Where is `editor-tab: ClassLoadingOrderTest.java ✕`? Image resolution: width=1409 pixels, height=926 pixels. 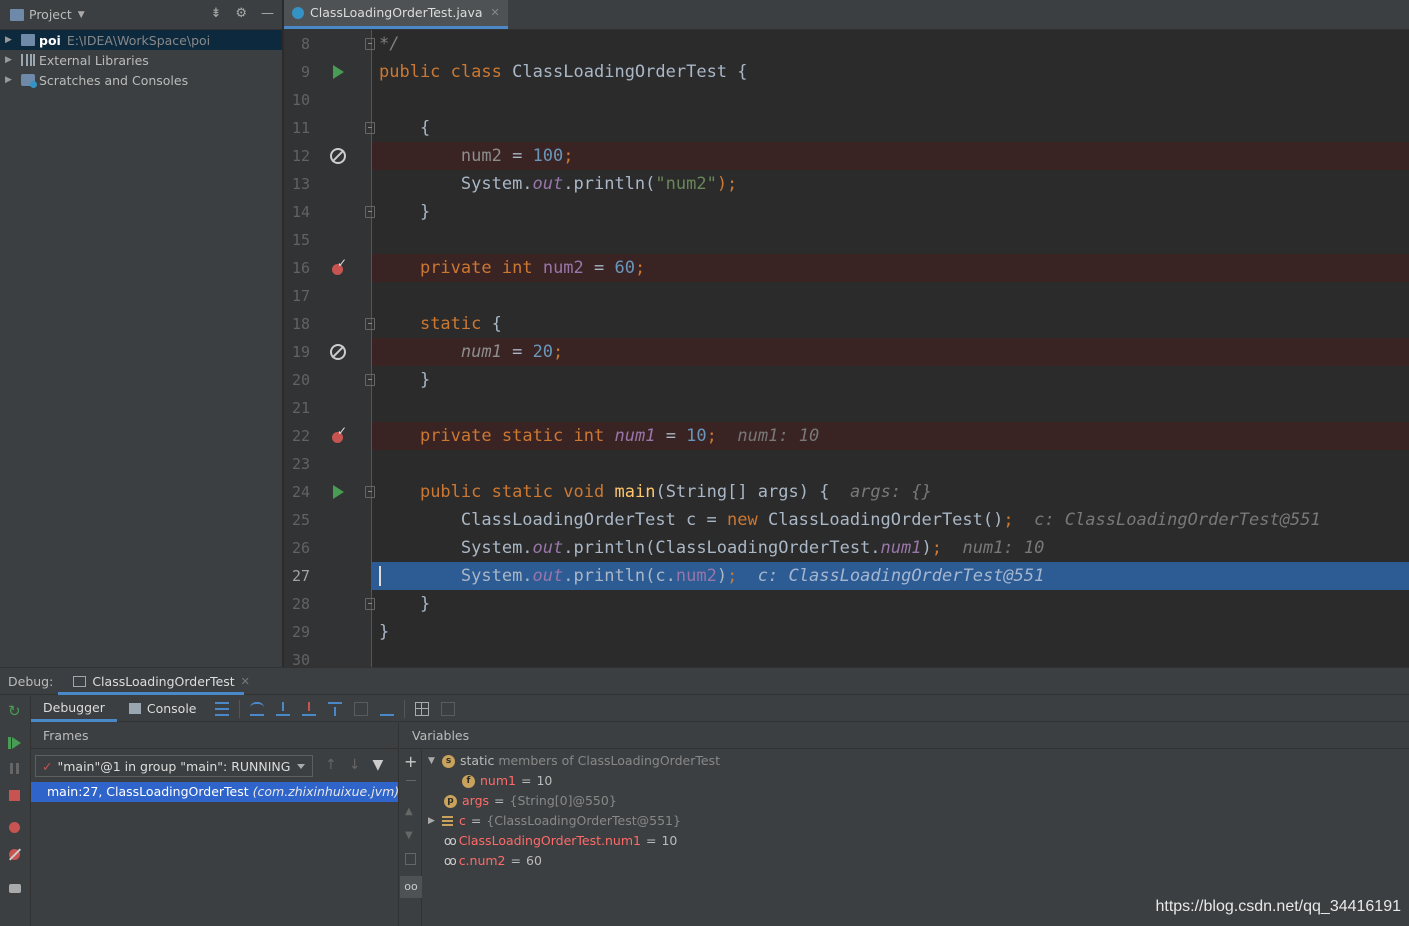
editor-tab: ClassLoadingOrderTest.java ✕ is located at coordinates (396, 14).